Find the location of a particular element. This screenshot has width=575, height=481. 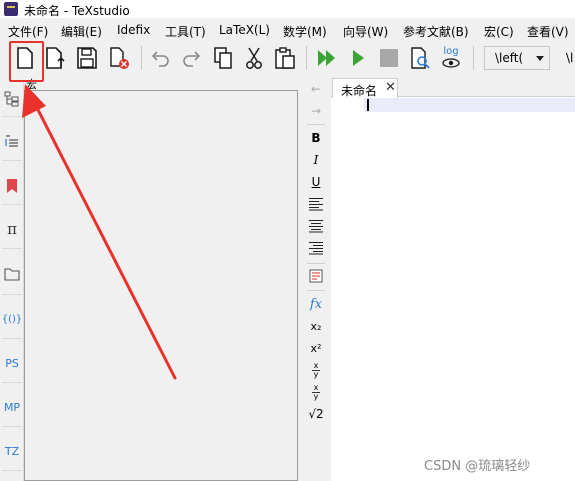

build-and-view-button is located at coordinates (327, 58).